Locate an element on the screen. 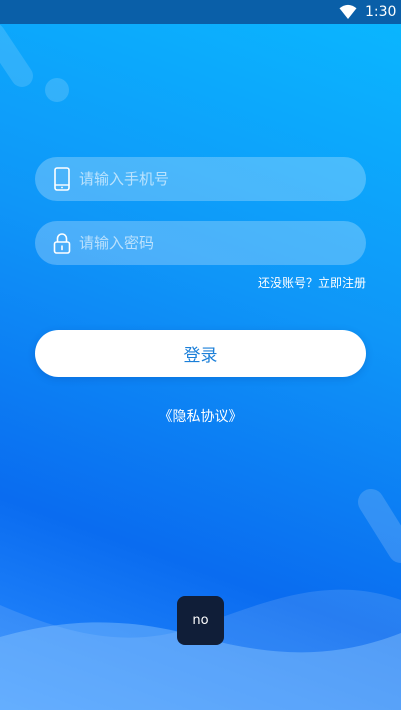 This screenshot has height=710, width=401. lock-icon is located at coordinates (62, 243).